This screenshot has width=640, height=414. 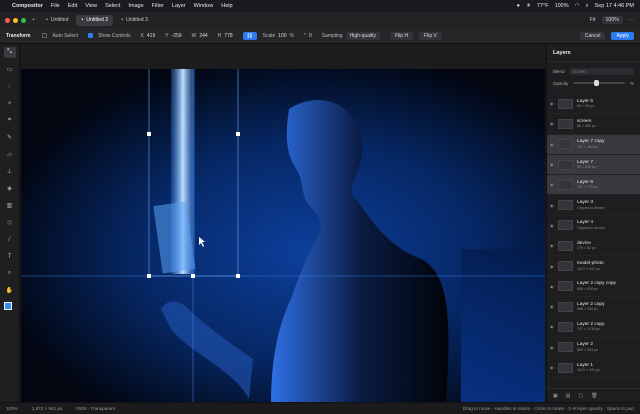 What do you see at coordinates (565, 326) in the screenshot?
I see `layer-thumbnail` at bounding box center [565, 326].